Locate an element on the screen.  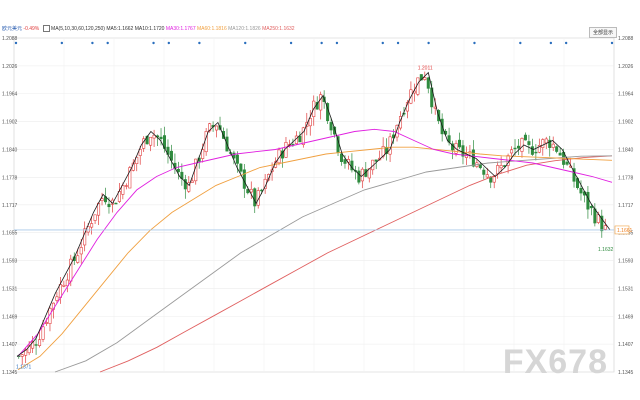
ma-label: MA(5,10,30,60,120,250) is located at coordinates (78, 29).